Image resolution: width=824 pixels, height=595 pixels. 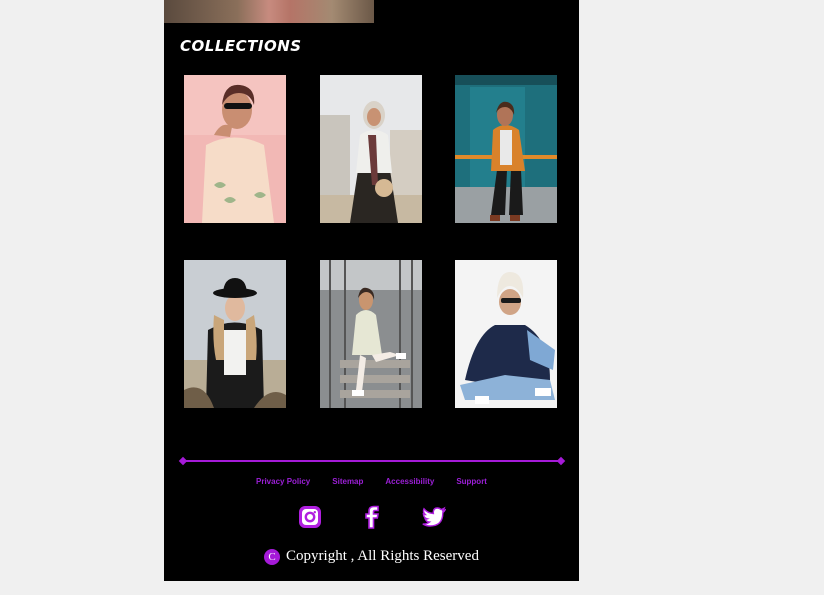 I want to click on instagram-icon, so click(x=310, y=517).